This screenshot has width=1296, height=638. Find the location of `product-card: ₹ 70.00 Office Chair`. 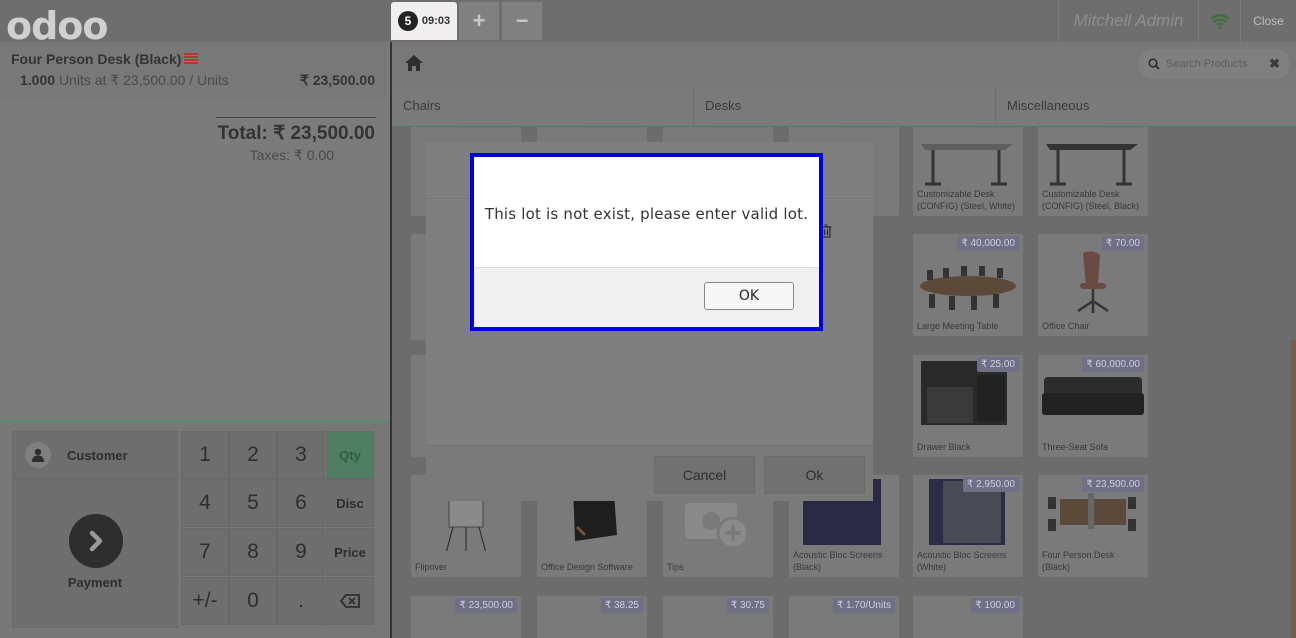

product-card: ₹ 70.00 Office Chair is located at coordinates (1093, 285).